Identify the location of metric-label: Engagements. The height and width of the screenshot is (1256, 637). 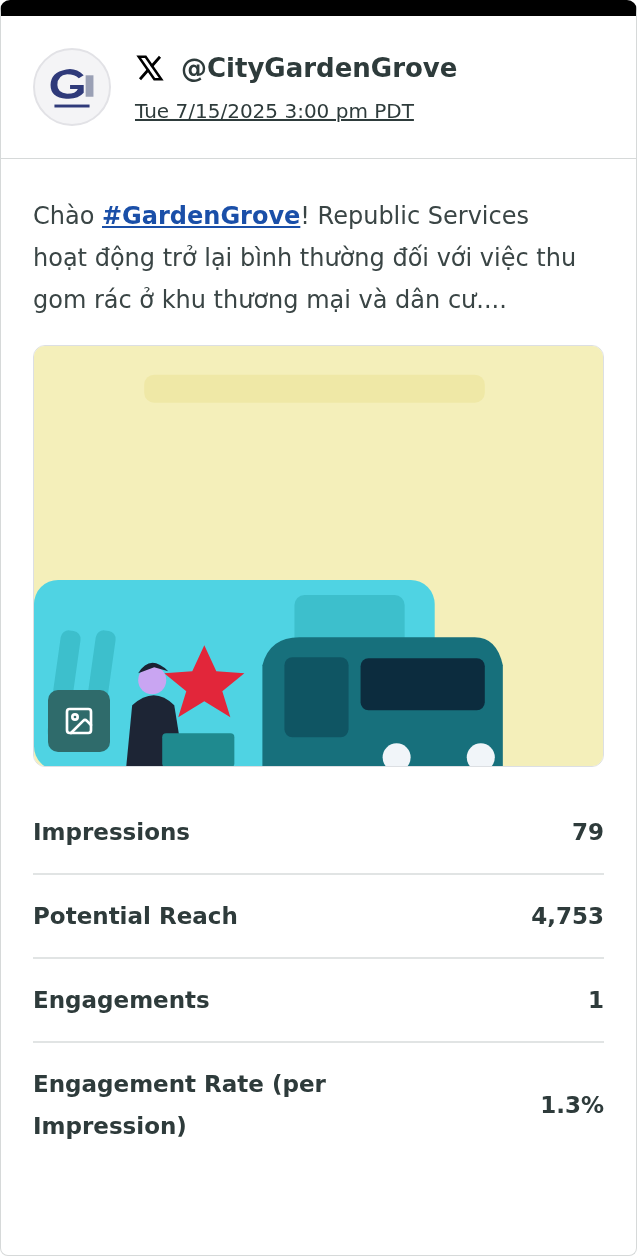
(121, 1000).